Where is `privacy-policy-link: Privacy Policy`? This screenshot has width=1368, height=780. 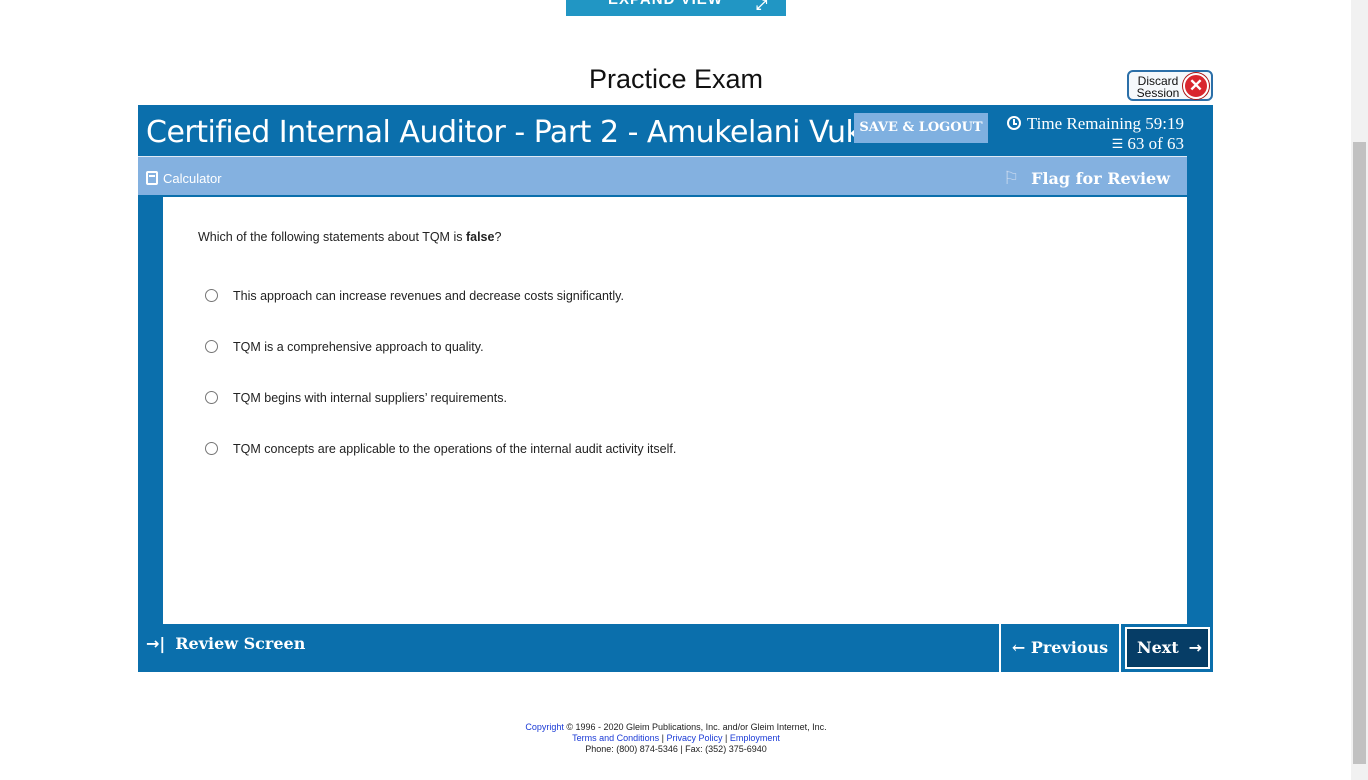
privacy-policy-link: Privacy Policy is located at coordinates (695, 738).